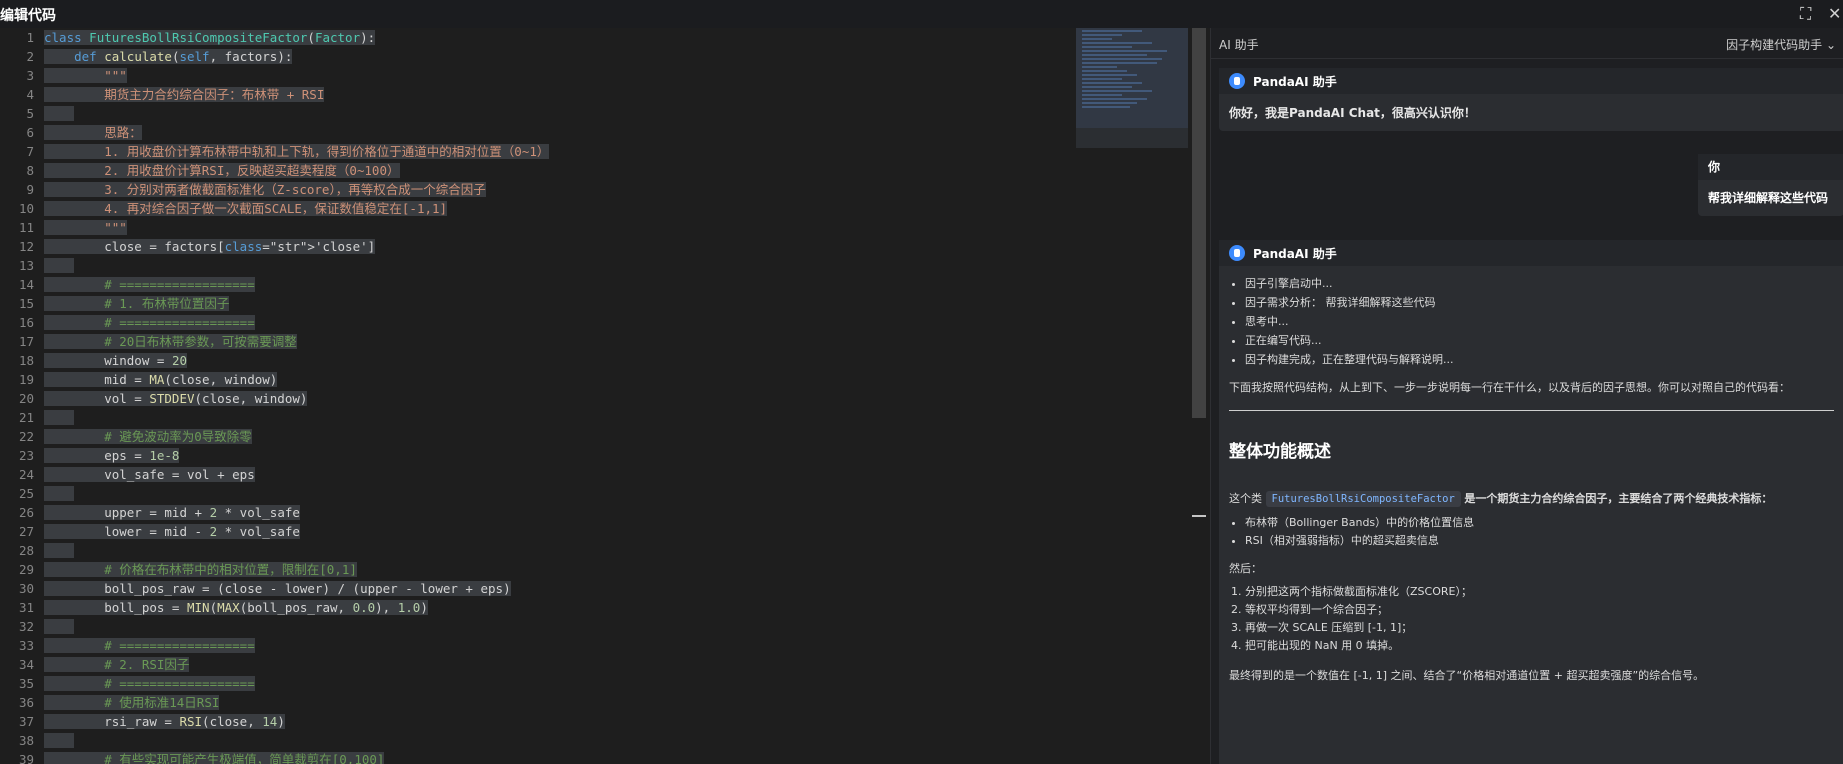 The height and width of the screenshot is (764, 1843). Describe the element at coordinates (554, 56) in the screenshot. I see `code-line: def calculate(self, factors):` at that location.